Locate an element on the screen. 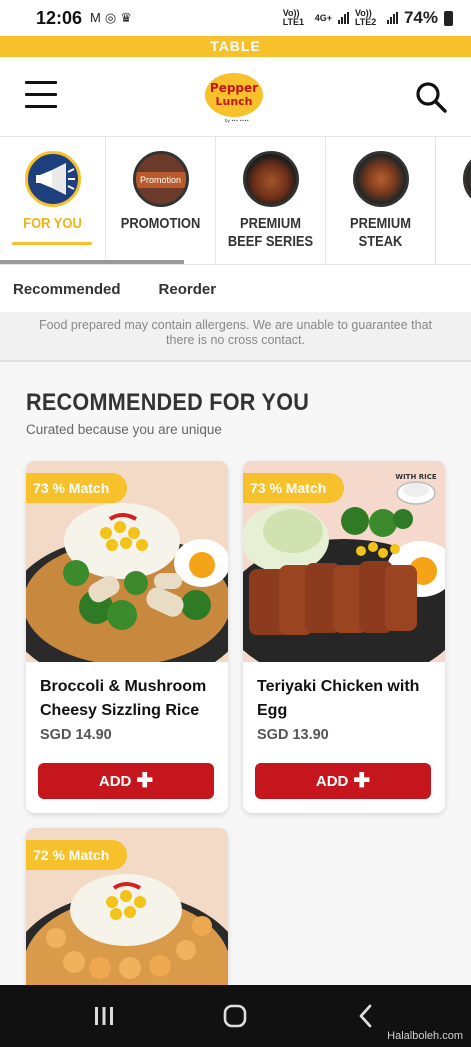 Image resolution: width=471 pixels, height=1047 pixels. app-header: Pepper Lunch by ••• •••• is located at coordinates (235, 97).